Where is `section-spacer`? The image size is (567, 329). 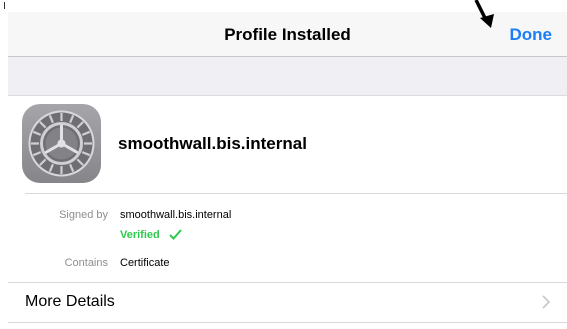 section-spacer is located at coordinates (287, 76).